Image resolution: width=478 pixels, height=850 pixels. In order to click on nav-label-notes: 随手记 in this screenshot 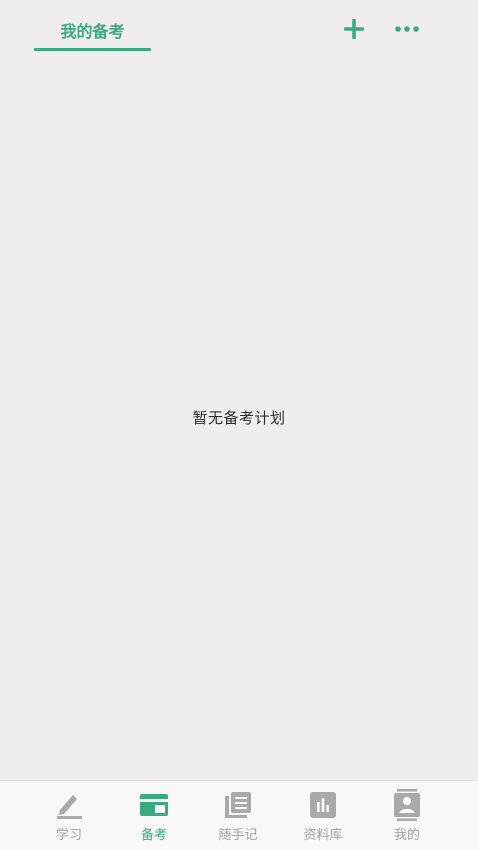, I will do `click(238, 835)`.